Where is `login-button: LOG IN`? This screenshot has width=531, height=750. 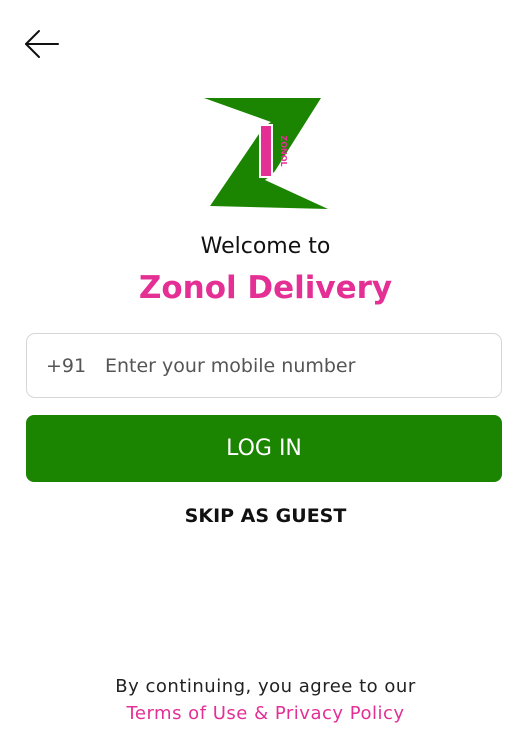 login-button: LOG IN is located at coordinates (264, 448).